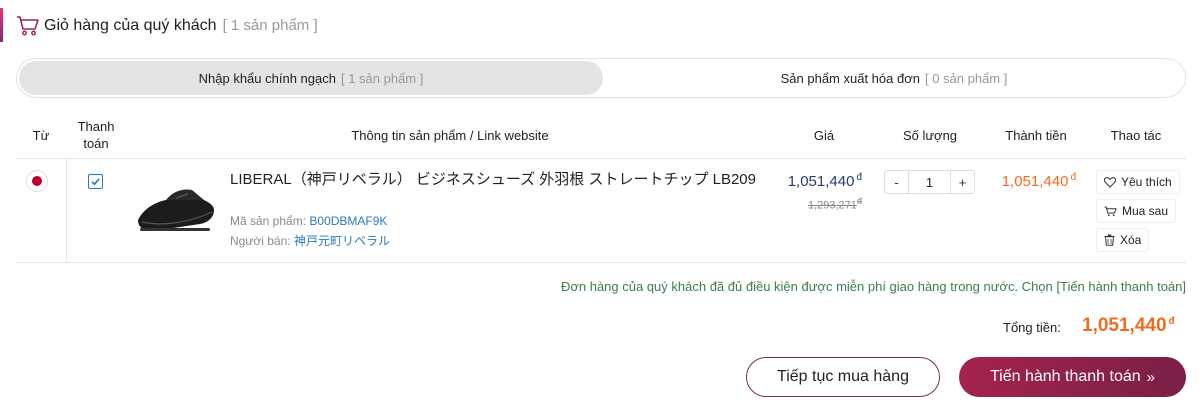 This screenshot has height=406, width=1200. I want to click on page-title: Giỏ hàng của quý khách [ 1 sản phẩm ], so click(181, 26).